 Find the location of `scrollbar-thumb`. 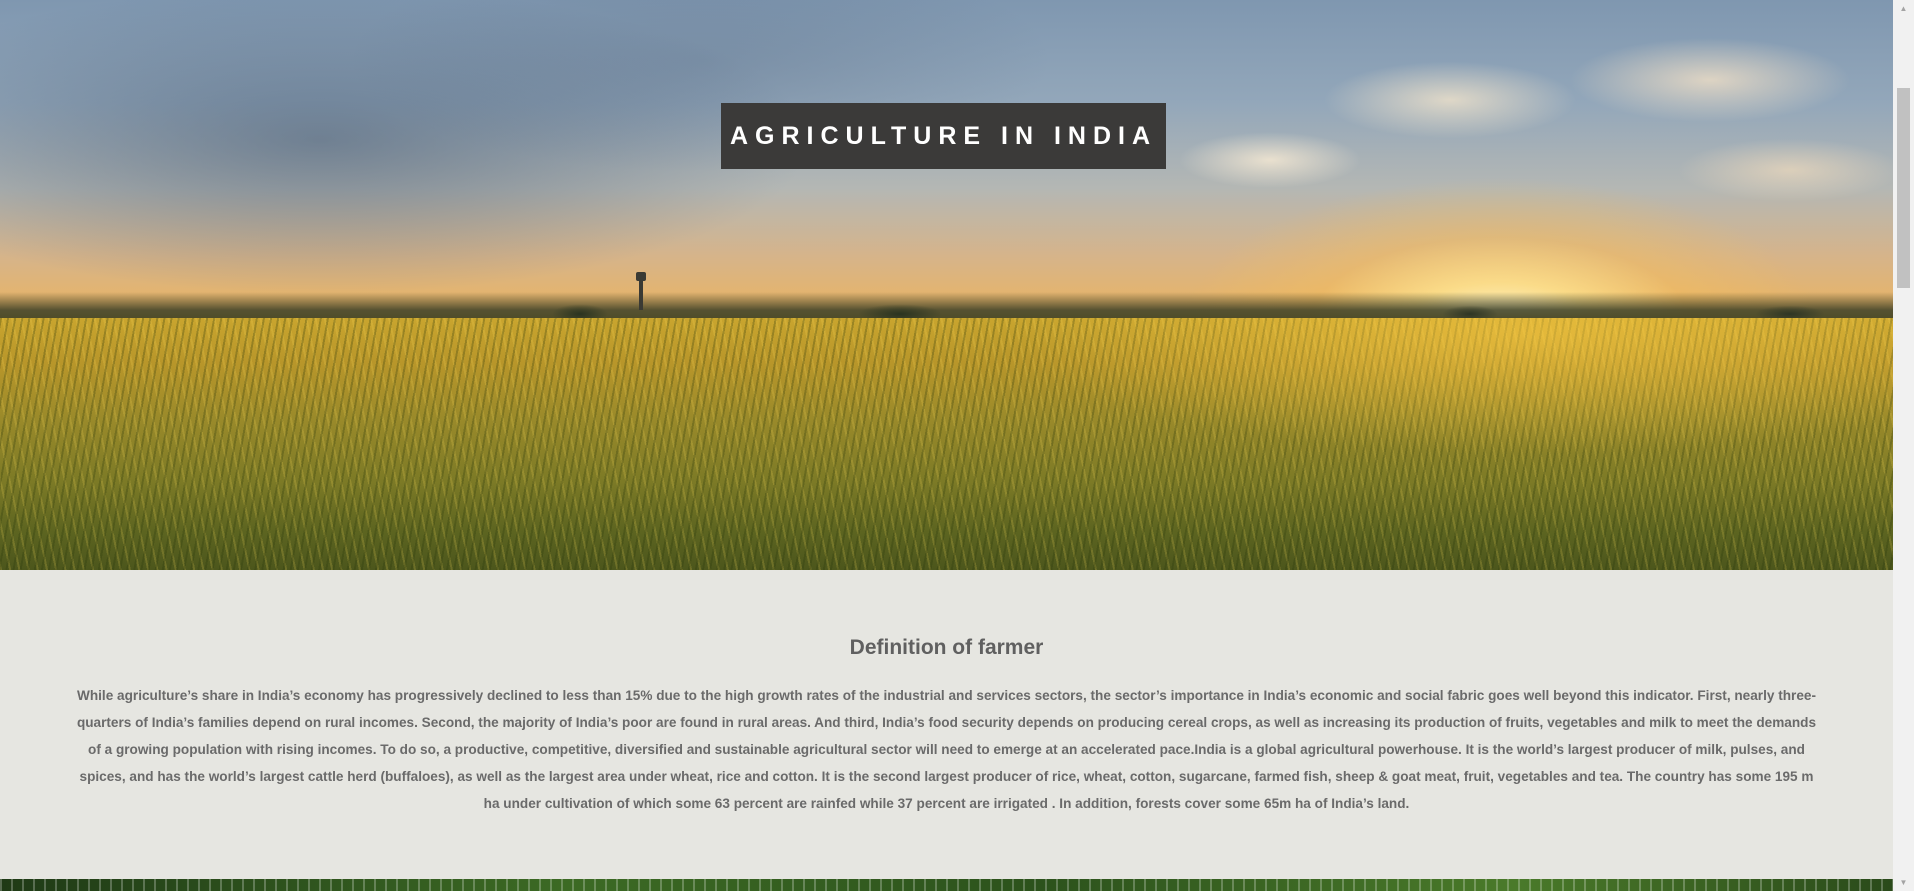

scrollbar-thumb is located at coordinates (1903, 188).